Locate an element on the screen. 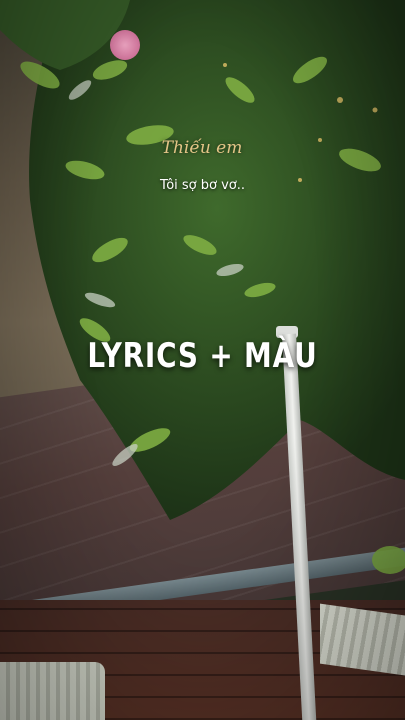  lyric-line: Tôi sợ bơ vơ.. is located at coordinates (202, 185).